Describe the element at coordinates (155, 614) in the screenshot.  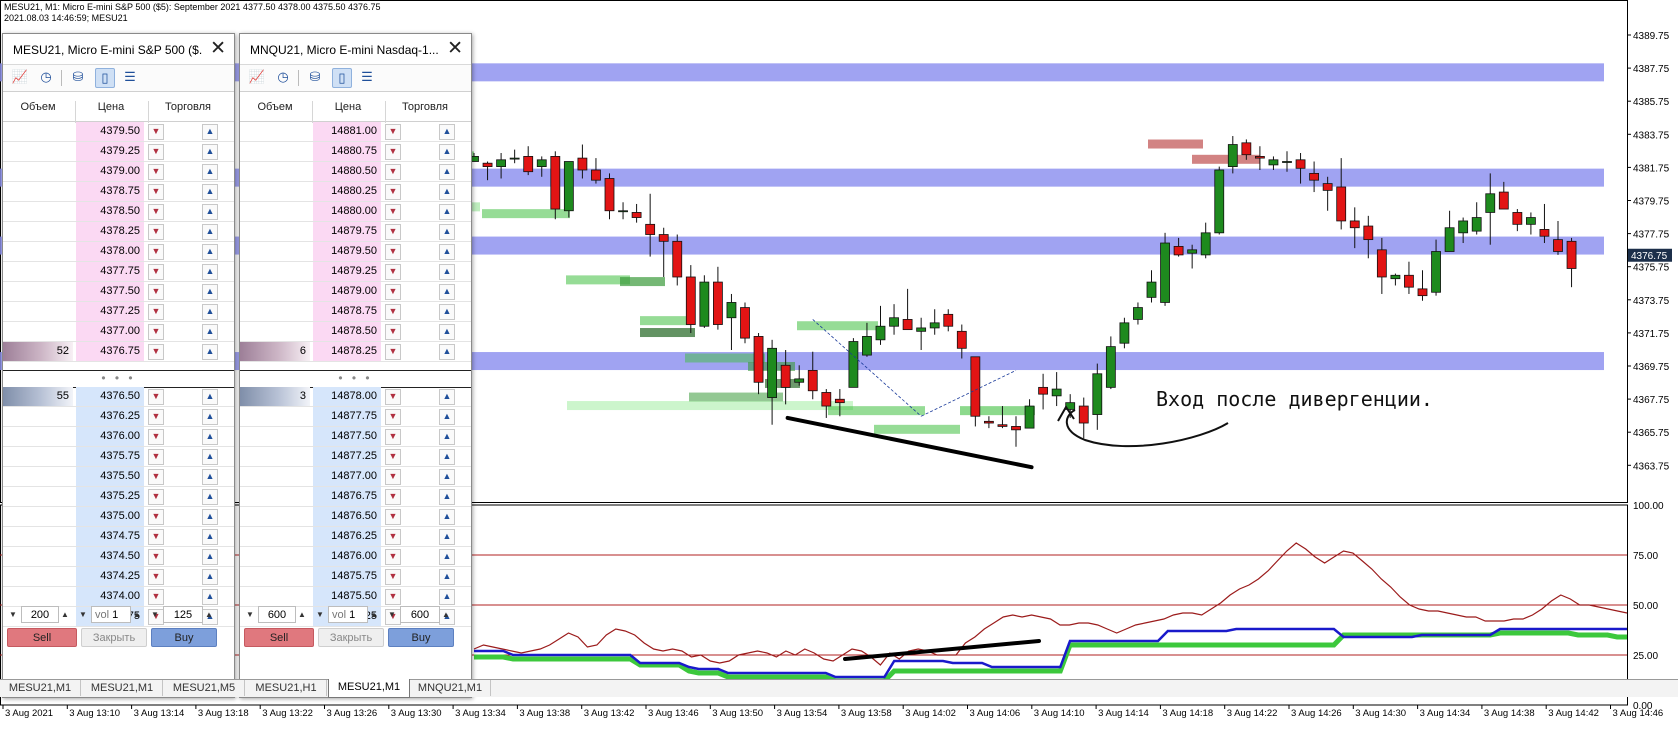
I see `qty-right-down-icon: ▼` at that location.